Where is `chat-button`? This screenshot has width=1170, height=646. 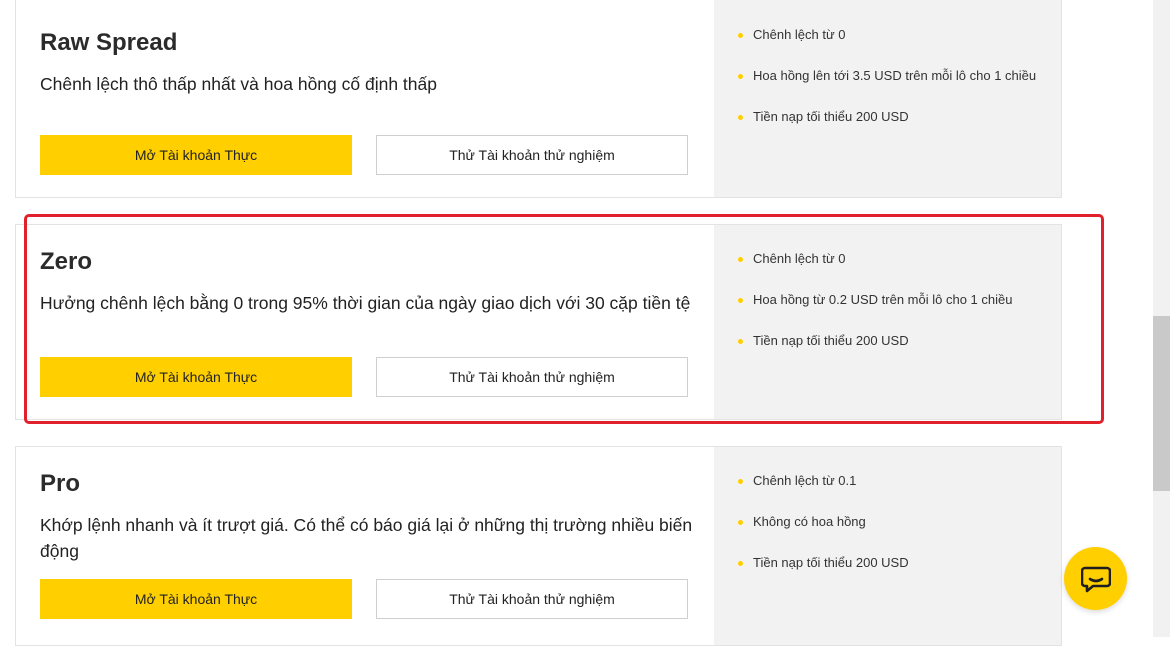
chat-button is located at coordinates (1095, 578).